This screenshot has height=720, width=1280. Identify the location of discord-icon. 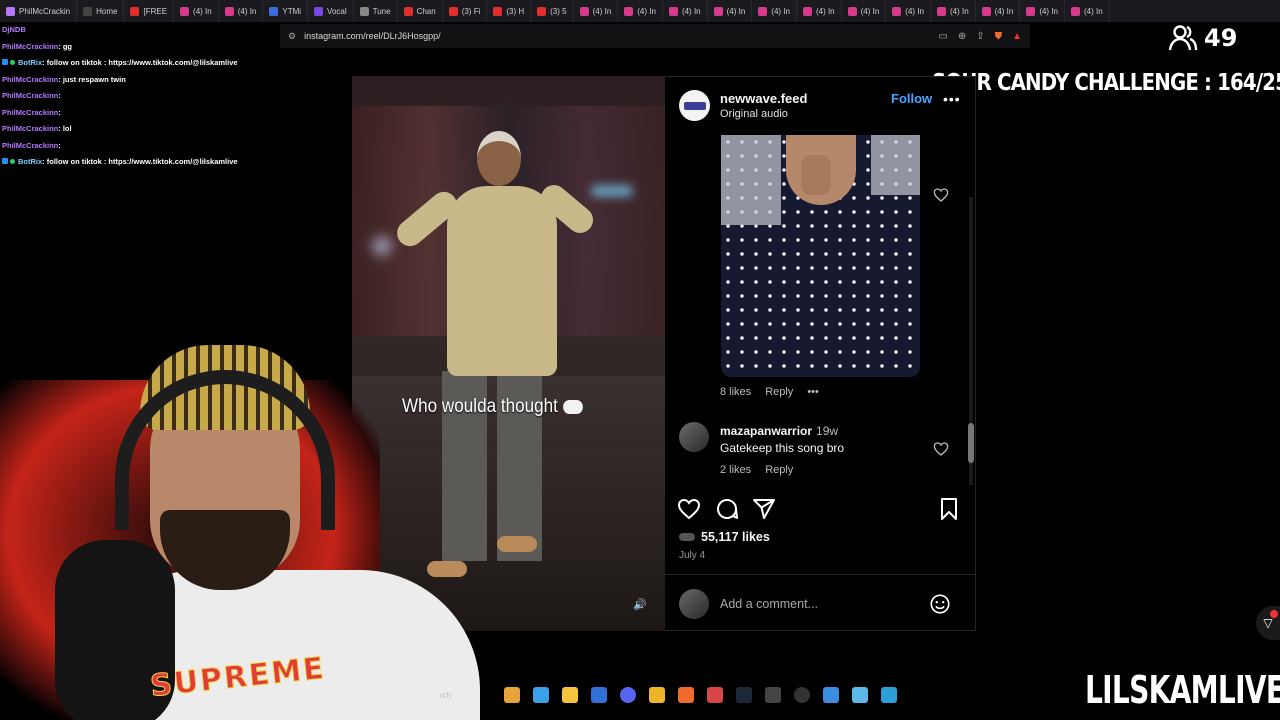
(628, 695).